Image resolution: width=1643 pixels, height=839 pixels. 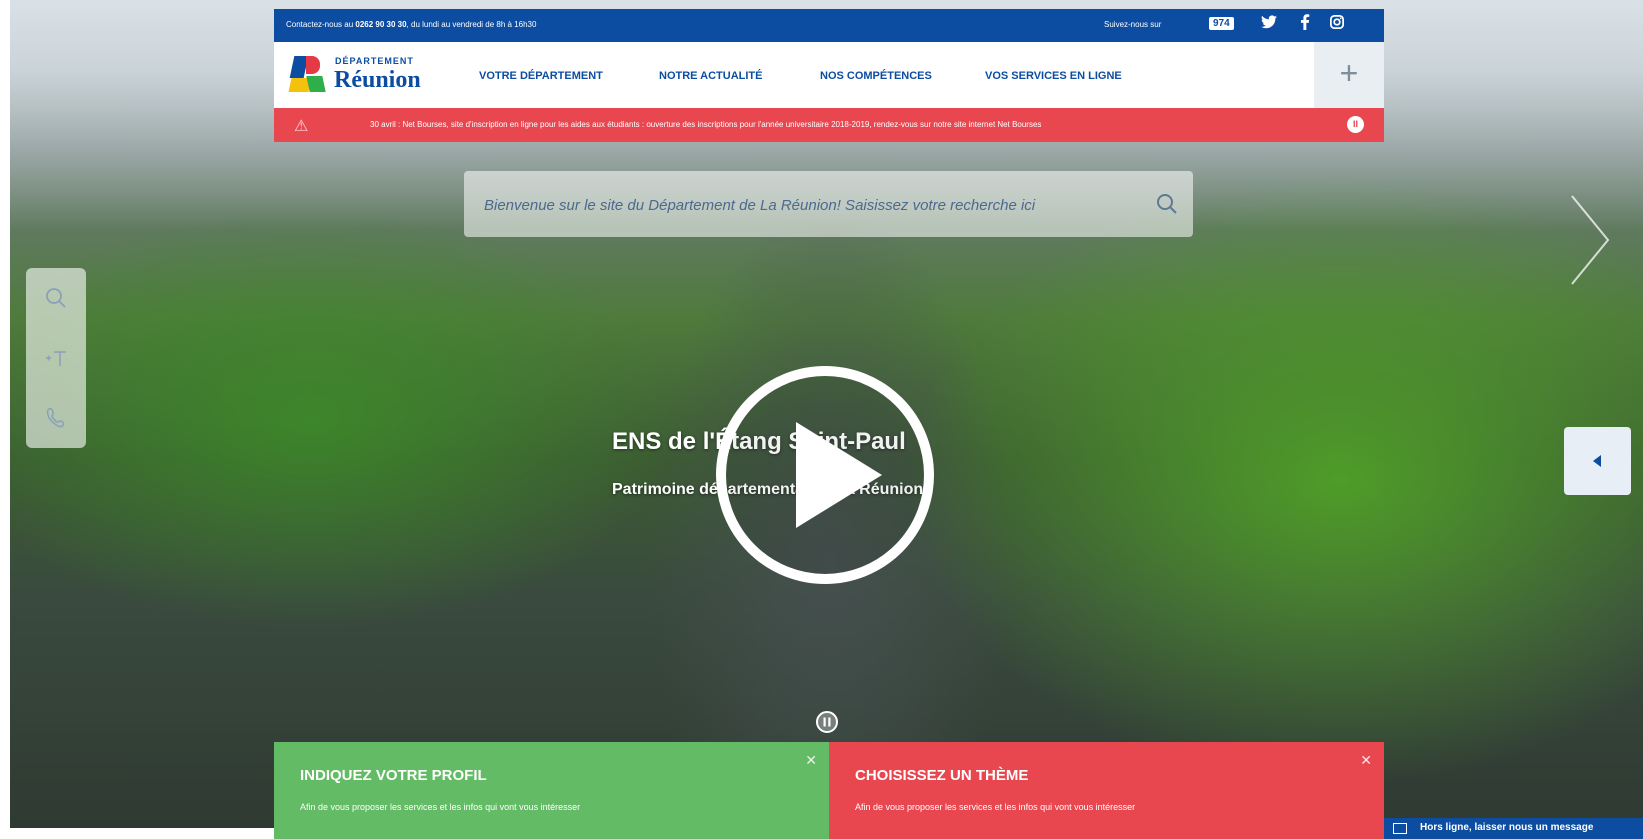 What do you see at coordinates (1355, 124) in the screenshot?
I see `alert-pause-icon: II` at bounding box center [1355, 124].